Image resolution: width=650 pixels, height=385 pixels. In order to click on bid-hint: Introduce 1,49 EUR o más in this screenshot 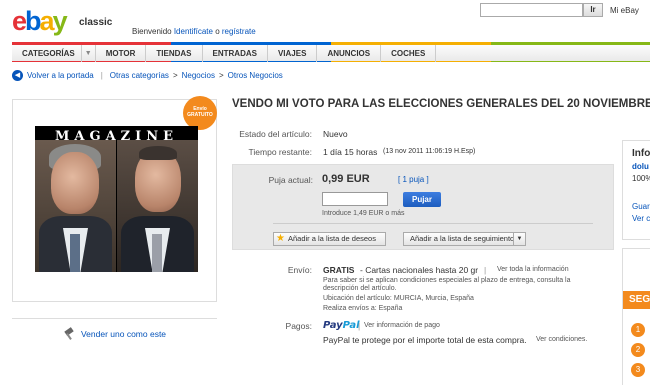, I will do `click(363, 213)`.